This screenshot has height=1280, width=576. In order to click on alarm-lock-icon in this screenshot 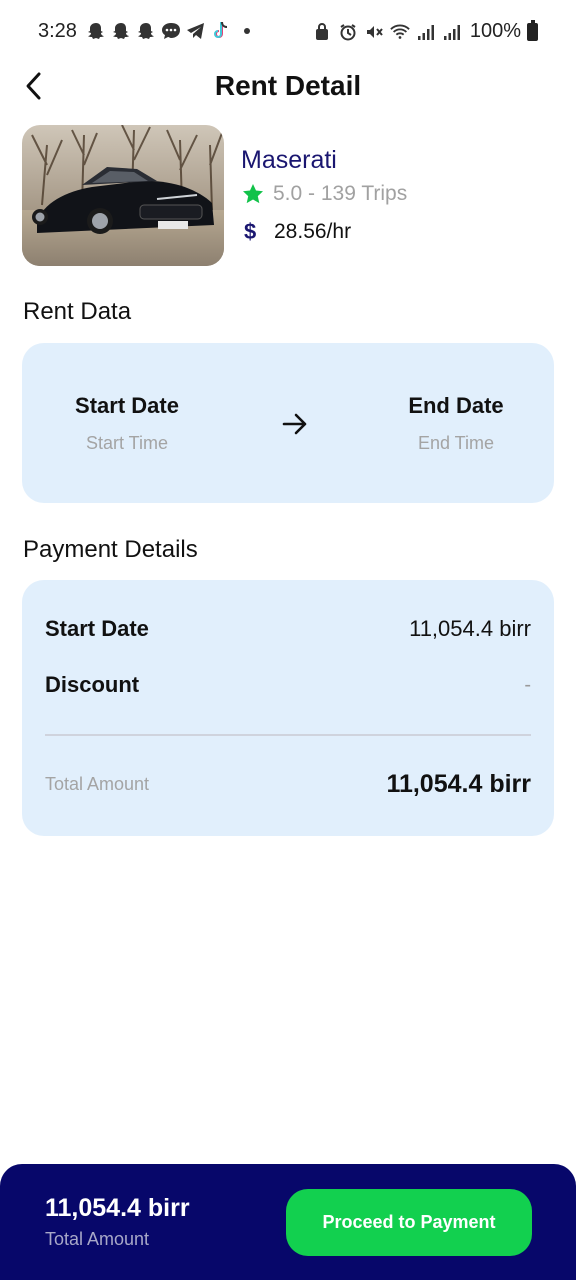, I will do `click(322, 32)`.